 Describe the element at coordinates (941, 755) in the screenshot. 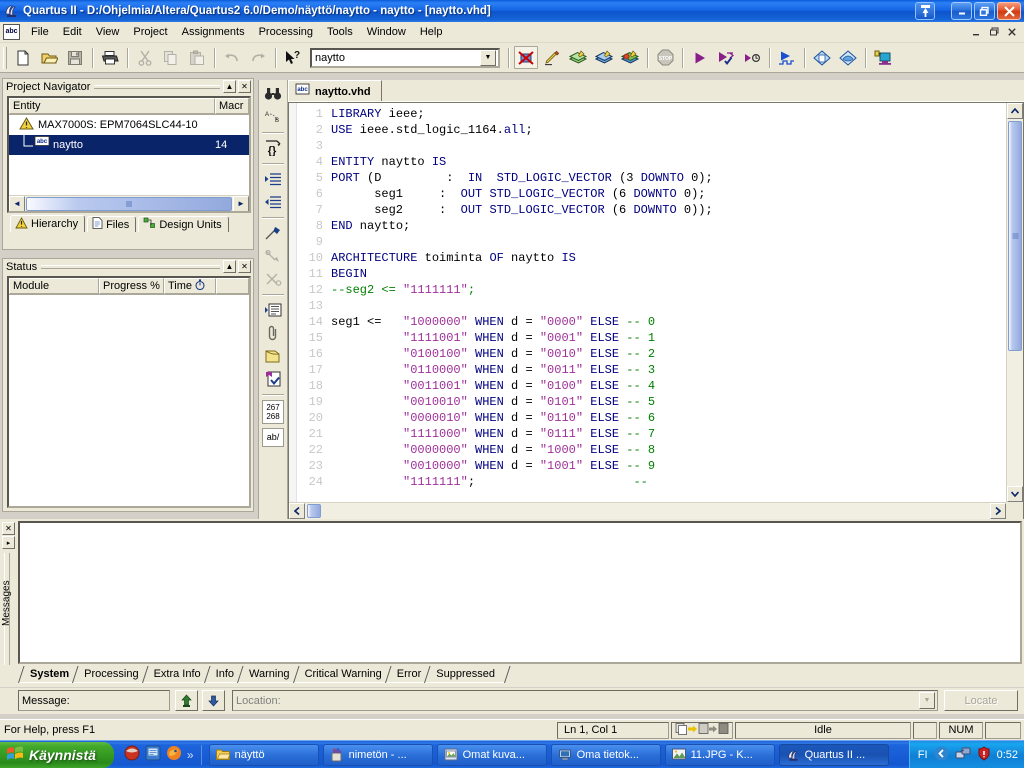

I see `tray-chevron-icon` at that location.